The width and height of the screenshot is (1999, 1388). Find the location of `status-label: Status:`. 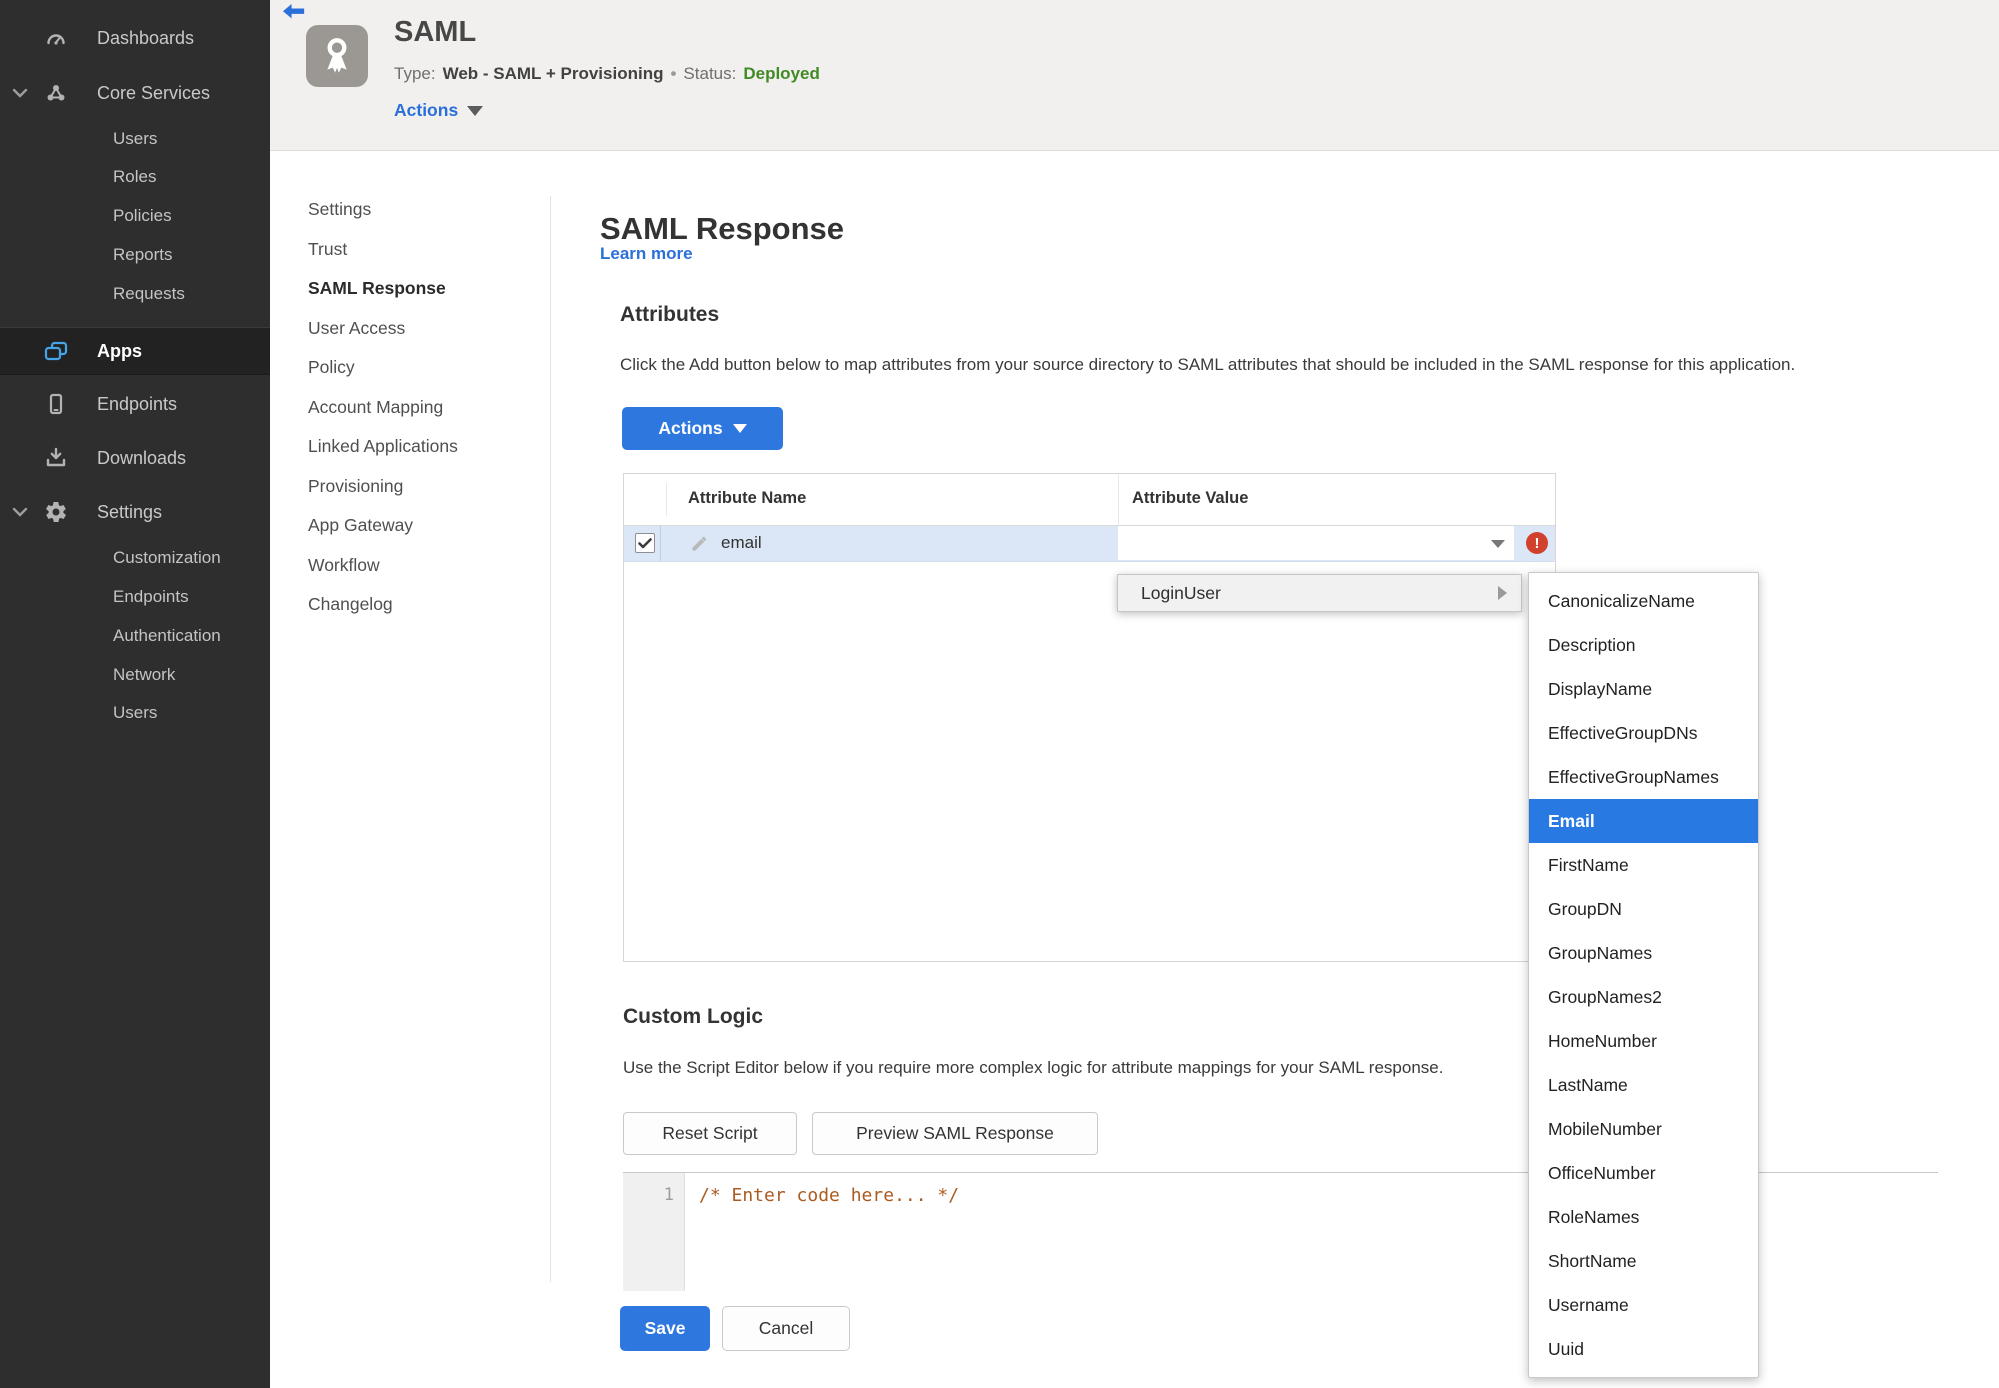

status-label: Status: is located at coordinates (710, 73).